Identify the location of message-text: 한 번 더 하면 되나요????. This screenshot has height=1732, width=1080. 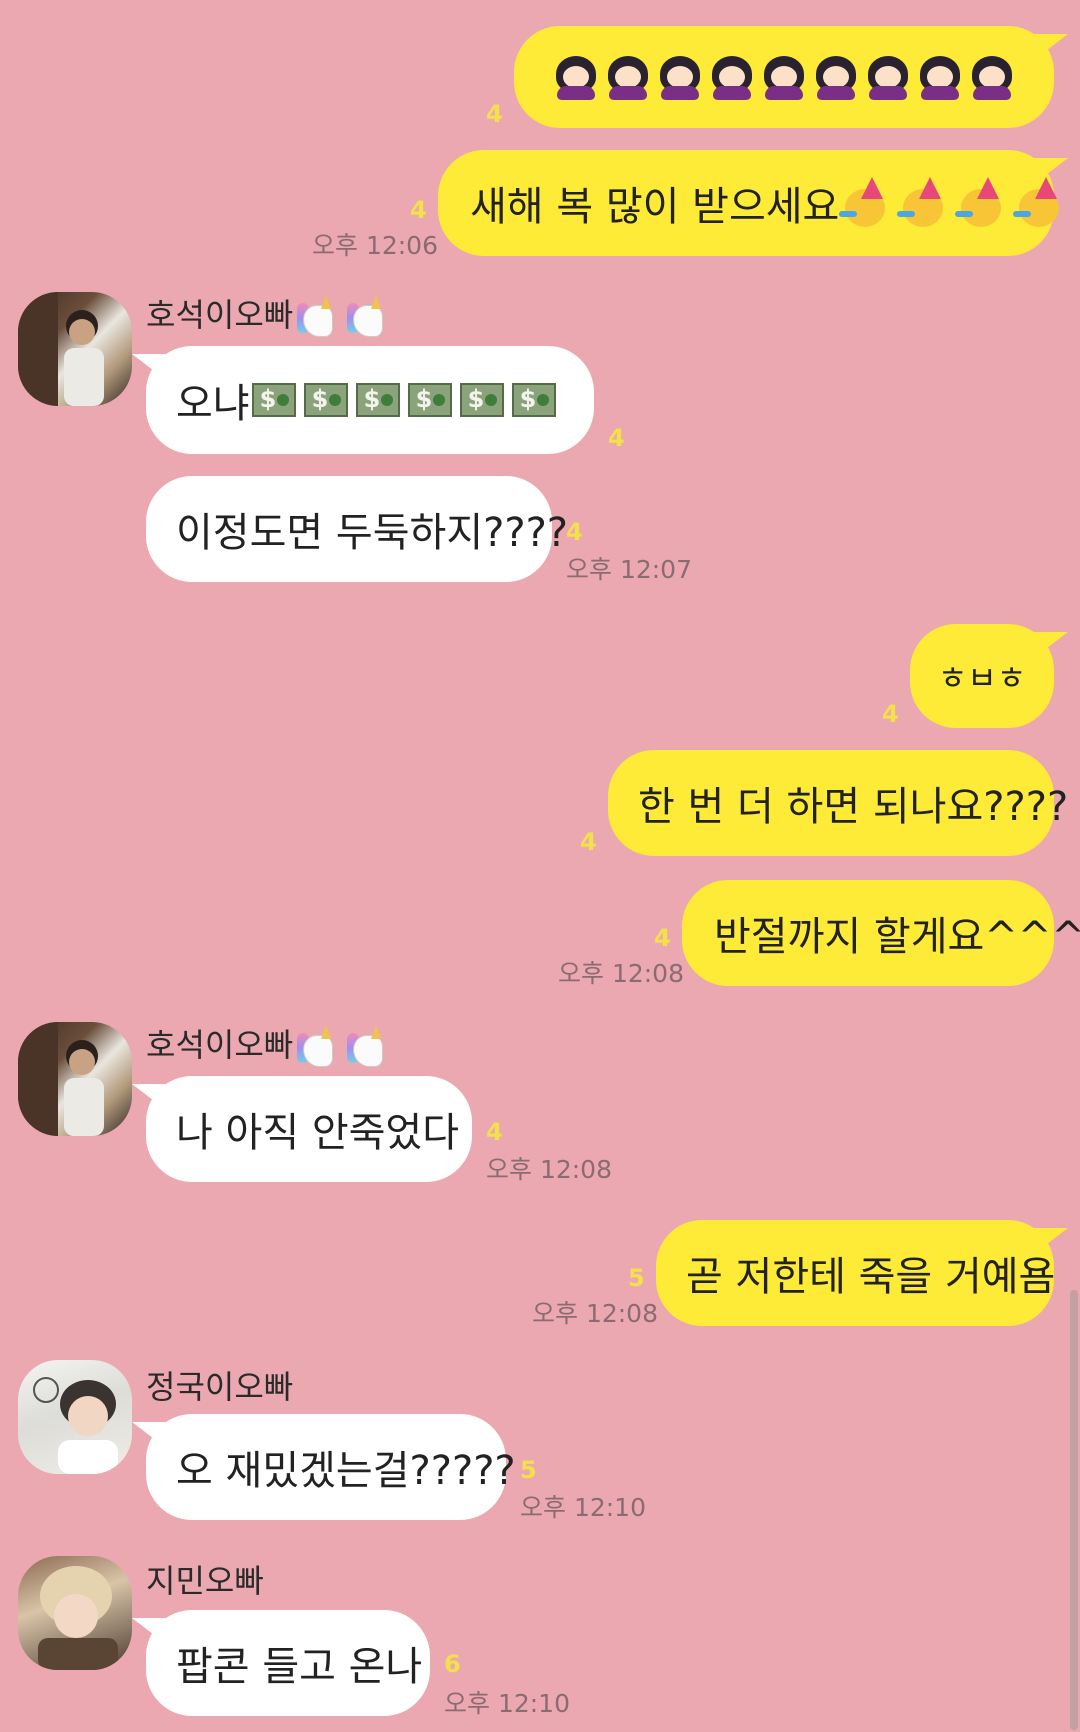
(853, 807).